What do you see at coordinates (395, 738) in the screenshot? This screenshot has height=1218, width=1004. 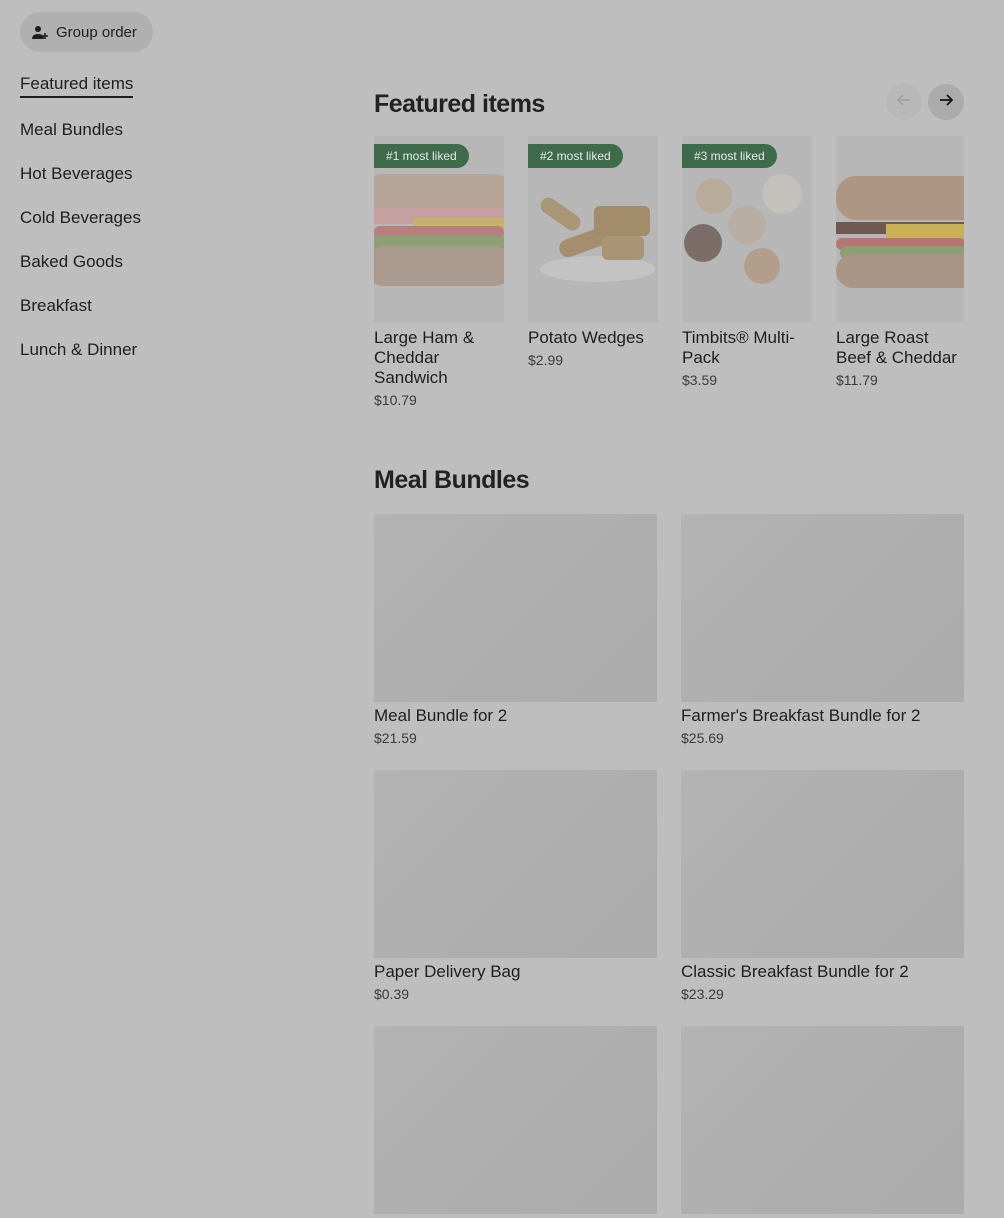 I see `item-price: $21.59` at bounding box center [395, 738].